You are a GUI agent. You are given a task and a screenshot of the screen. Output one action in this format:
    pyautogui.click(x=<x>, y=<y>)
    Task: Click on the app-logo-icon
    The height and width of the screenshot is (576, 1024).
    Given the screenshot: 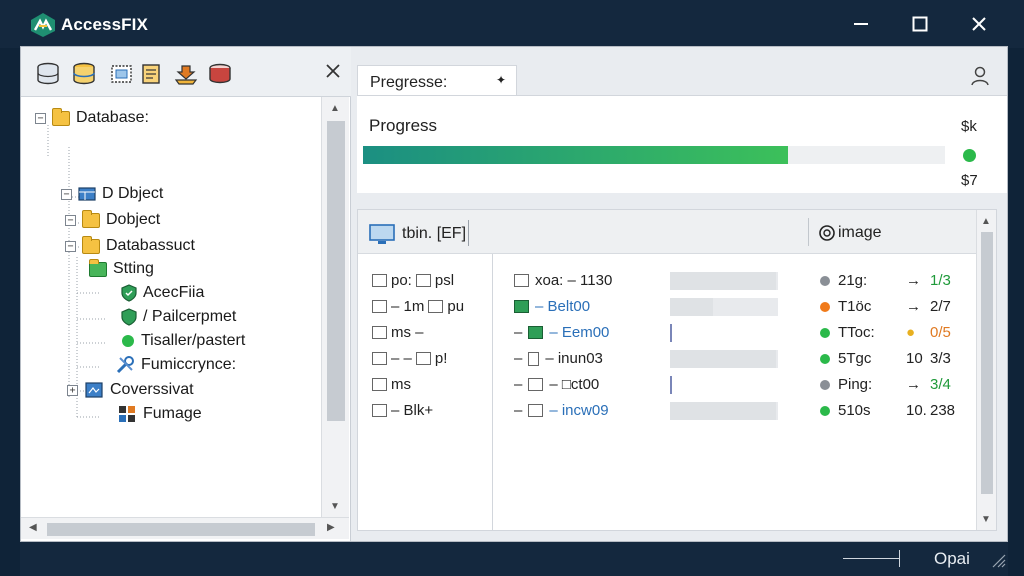 What is the action you would take?
    pyautogui.click(x=43, y=25)
    